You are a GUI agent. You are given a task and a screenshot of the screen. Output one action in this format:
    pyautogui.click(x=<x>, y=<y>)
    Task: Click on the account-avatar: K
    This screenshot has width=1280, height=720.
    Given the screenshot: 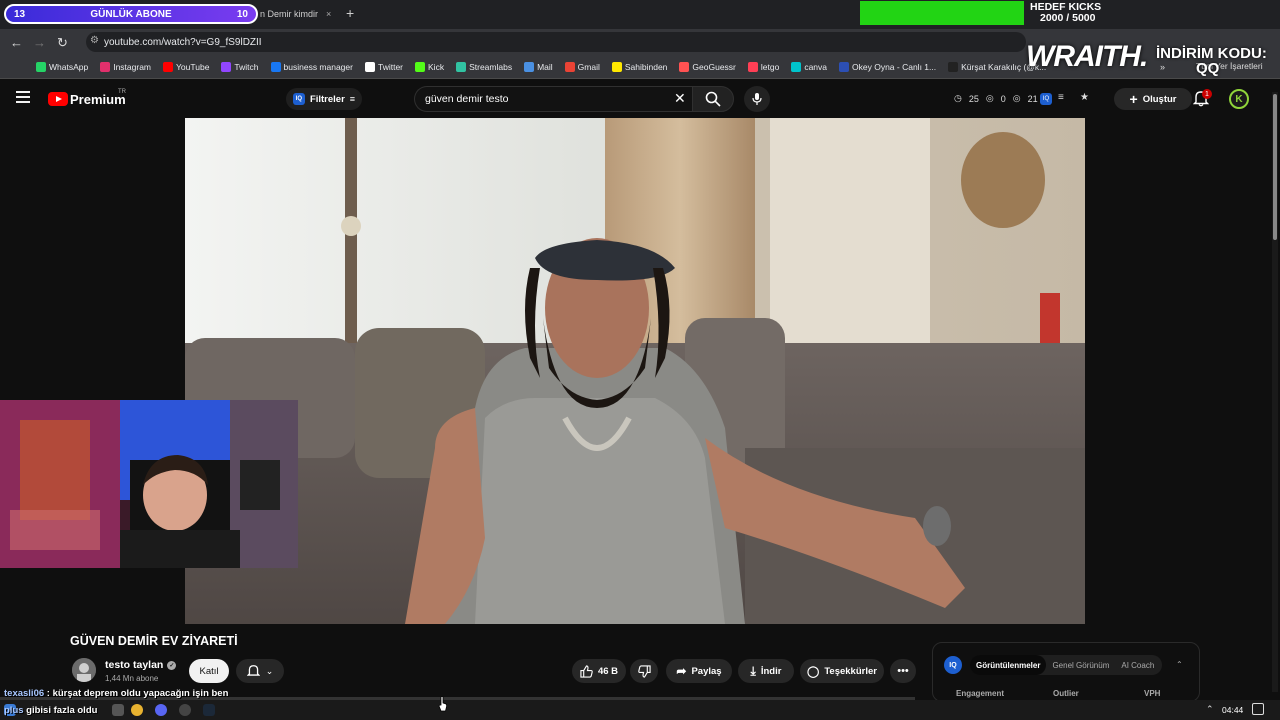 What is the action you would take?
    pyautogui.click(x=1239, y=99)
    